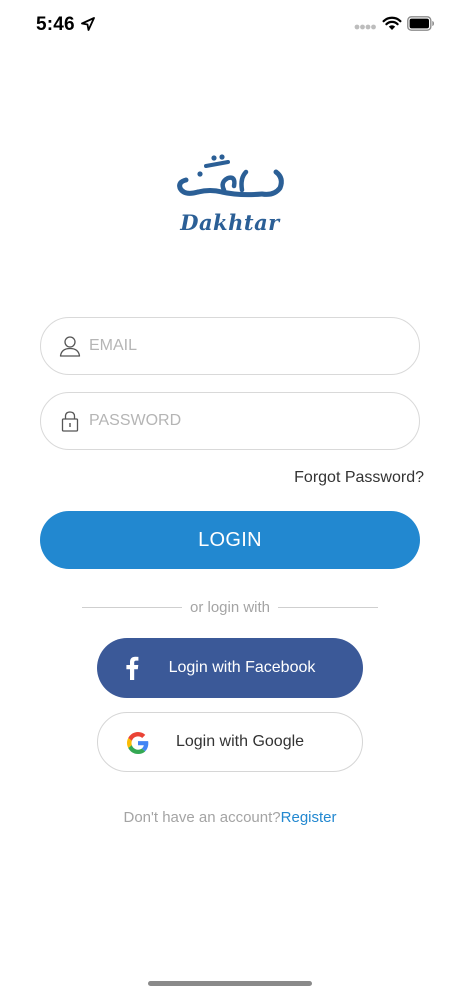 The height and width of the screenshot is (996, 460). Describe the element at coordinates (359, 478) in the screenshot. I see `forgot-password-link: Forgot Password?` at that location.